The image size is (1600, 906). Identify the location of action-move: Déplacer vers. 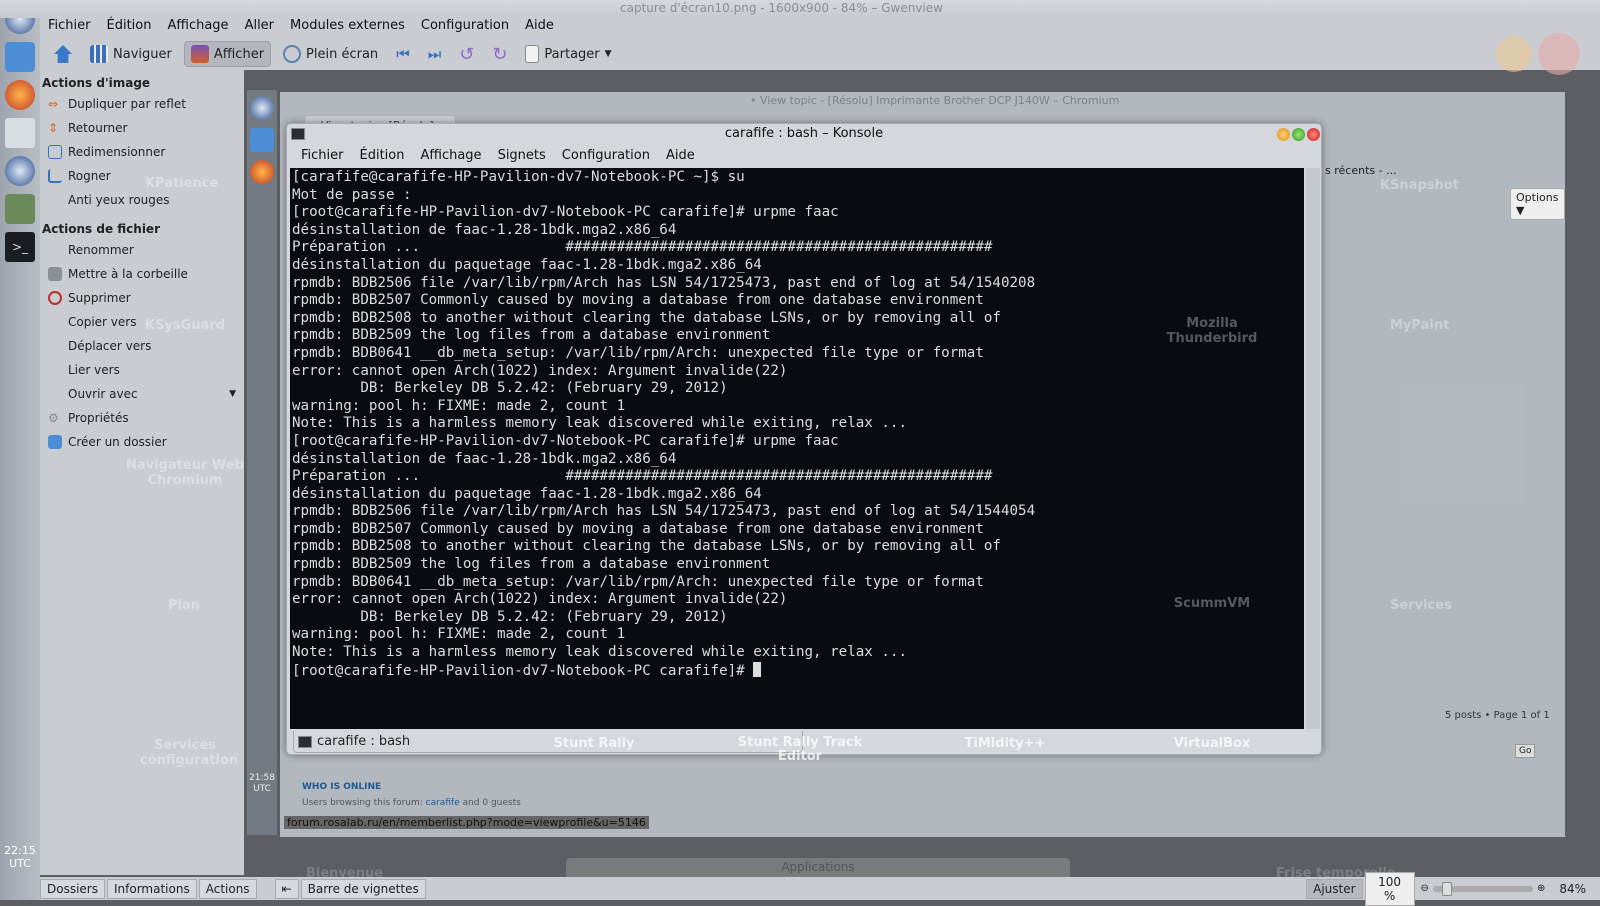
(142, 346).